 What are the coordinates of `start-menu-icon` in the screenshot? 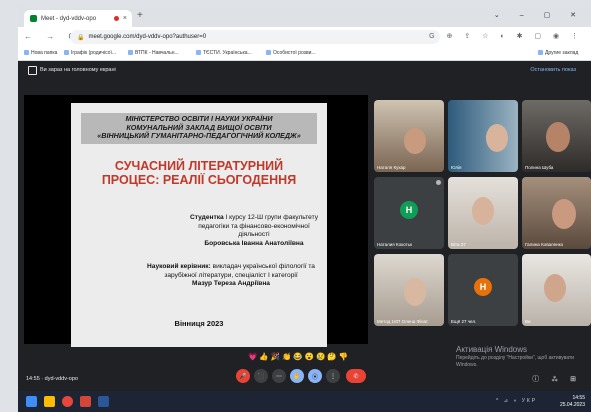 It's located at (31, 401).